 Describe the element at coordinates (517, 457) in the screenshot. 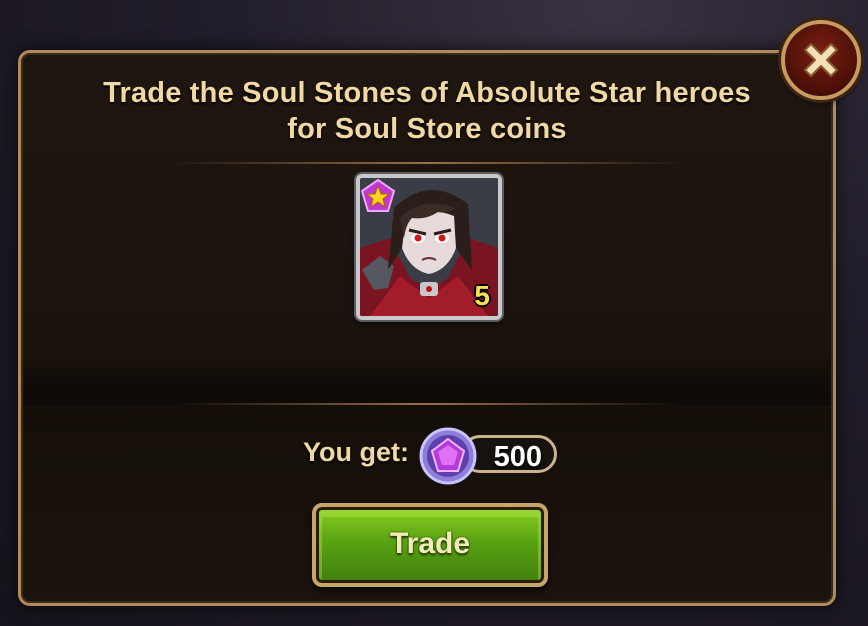

I see `coin-amount: 500` at that location.